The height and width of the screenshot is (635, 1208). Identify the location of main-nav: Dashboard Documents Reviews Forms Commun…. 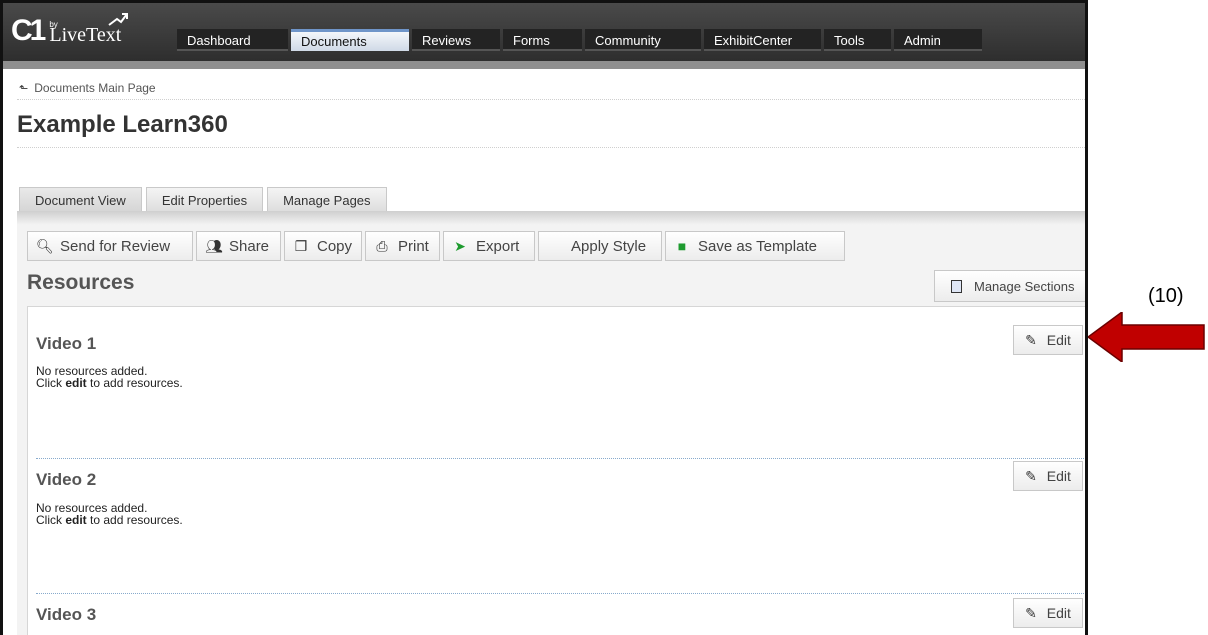
(579, 40).